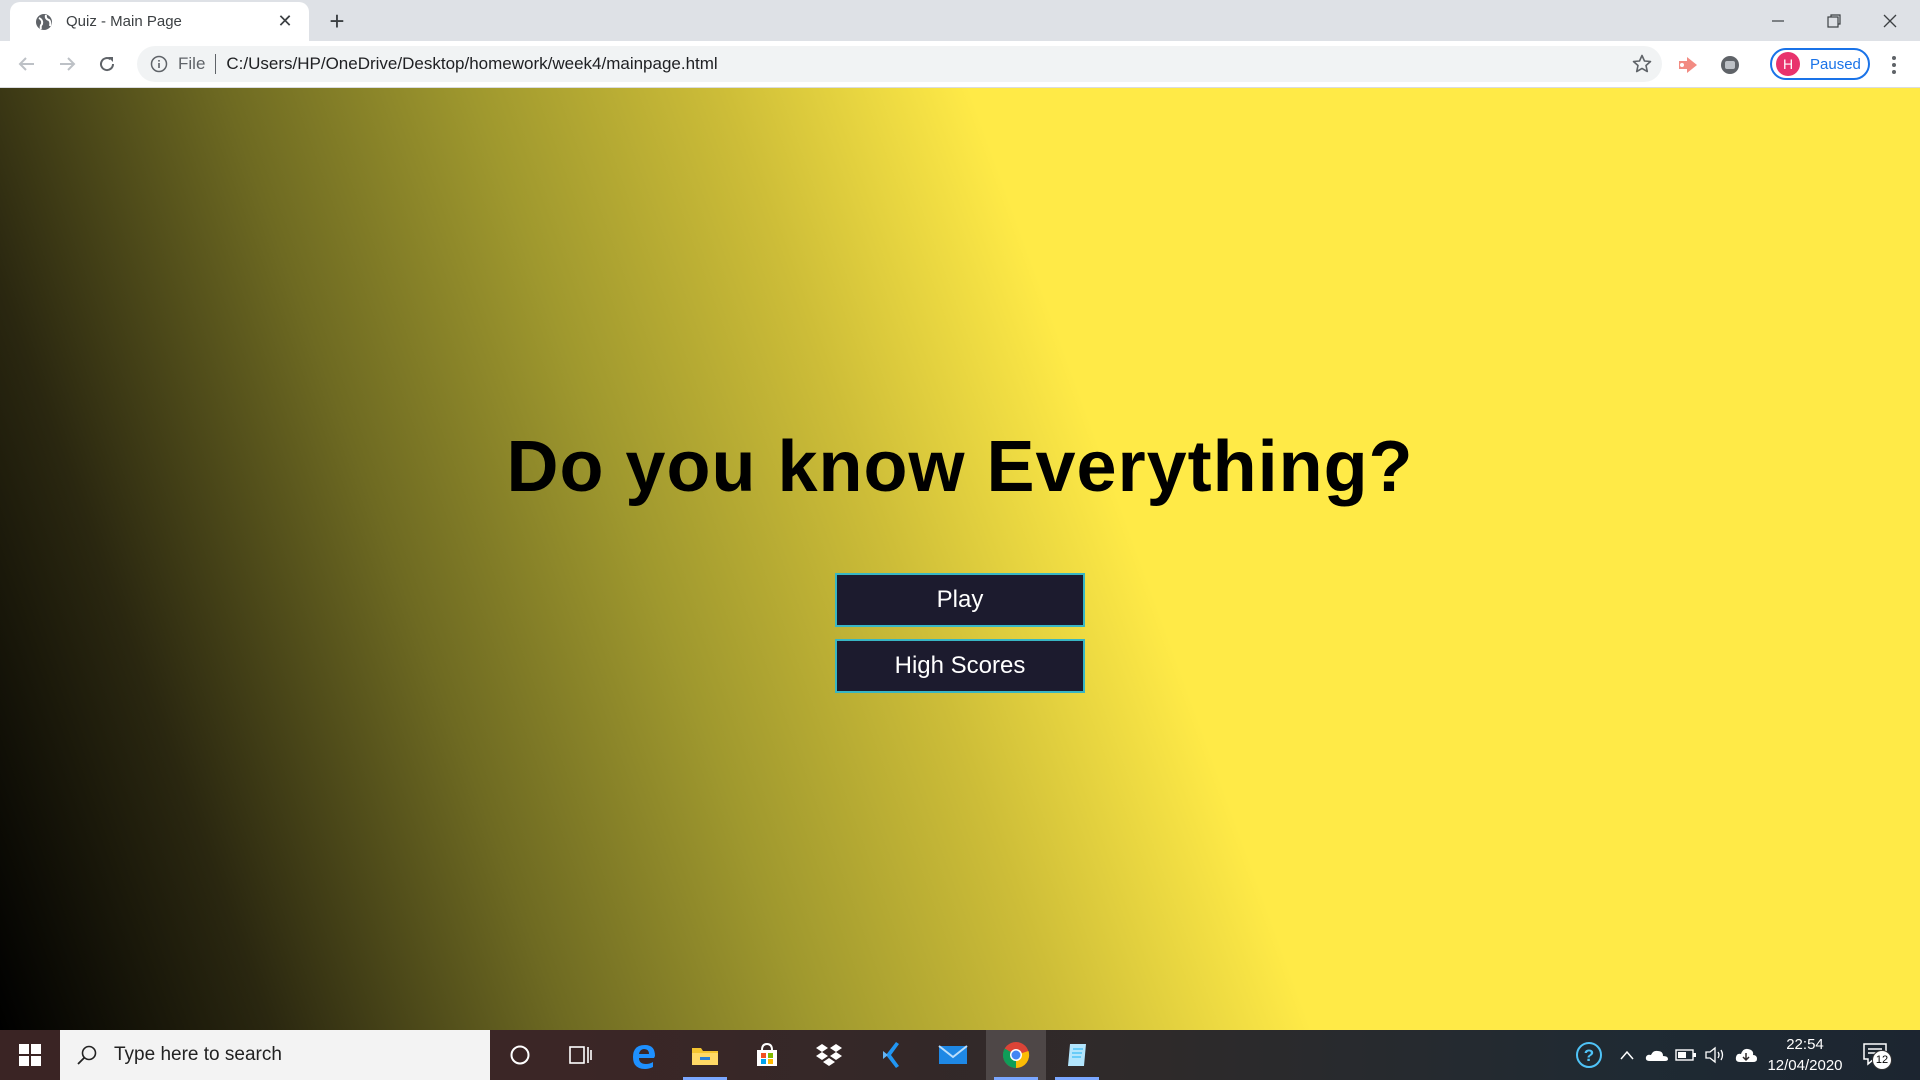  I want to click on battery-icon, so click(1686, 1055).